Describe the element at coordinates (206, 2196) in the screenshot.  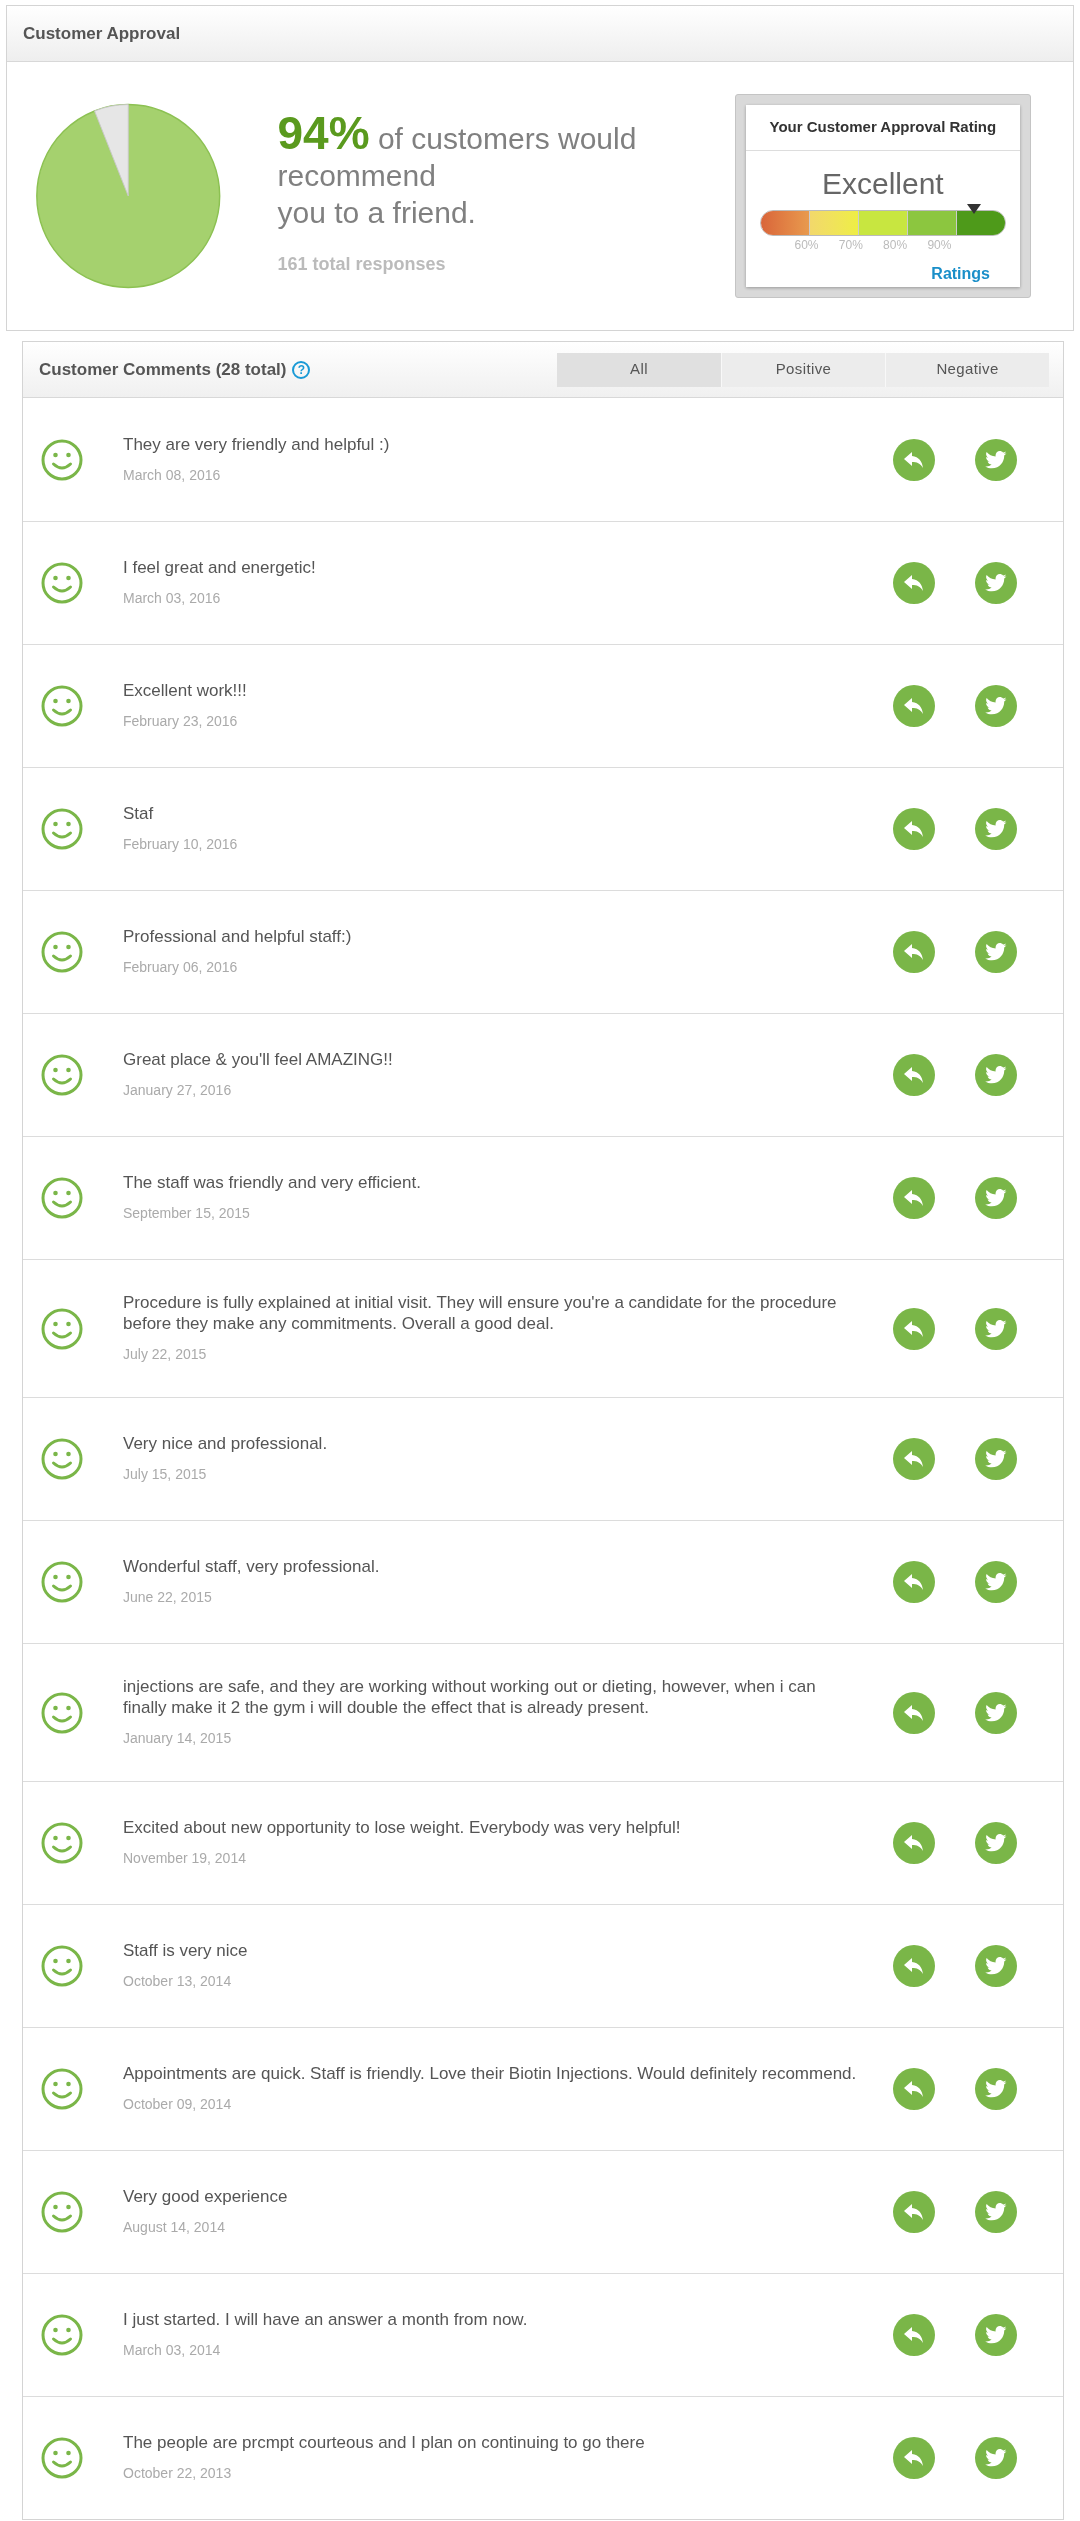
I see `comment-text: Very good experience` at that location.